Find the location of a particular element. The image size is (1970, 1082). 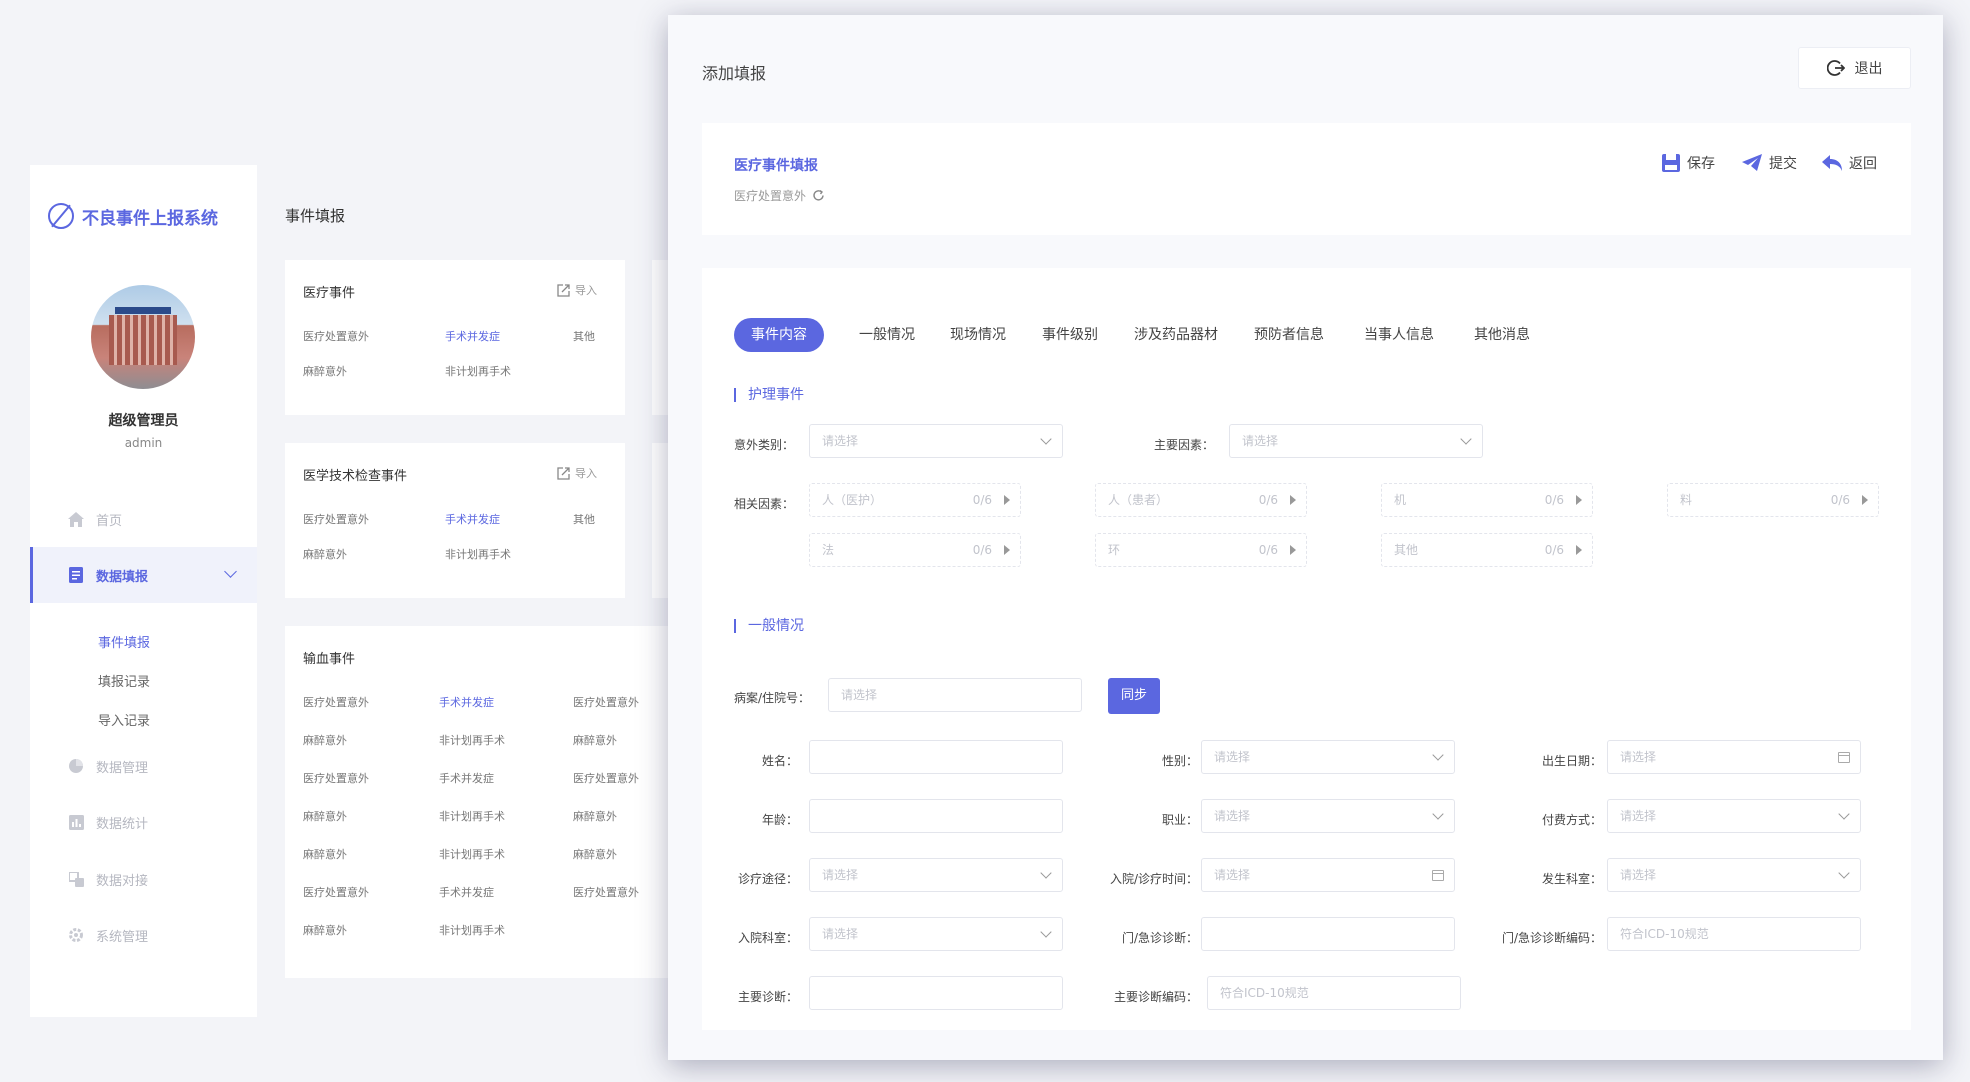

back-button: 返回 is located at coordinates (1849, 163).